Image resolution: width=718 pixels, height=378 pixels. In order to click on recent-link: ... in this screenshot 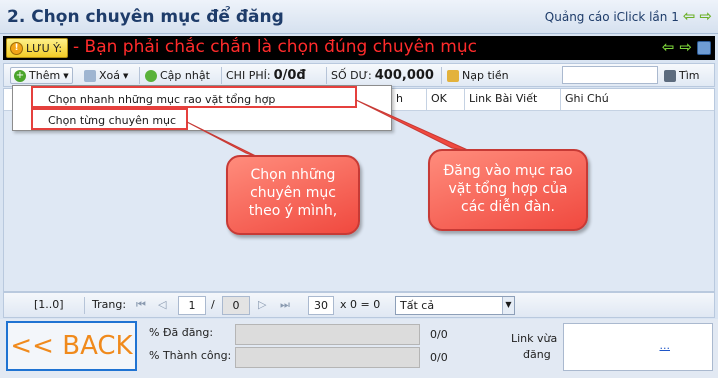, I will do `click(665, 345)`.